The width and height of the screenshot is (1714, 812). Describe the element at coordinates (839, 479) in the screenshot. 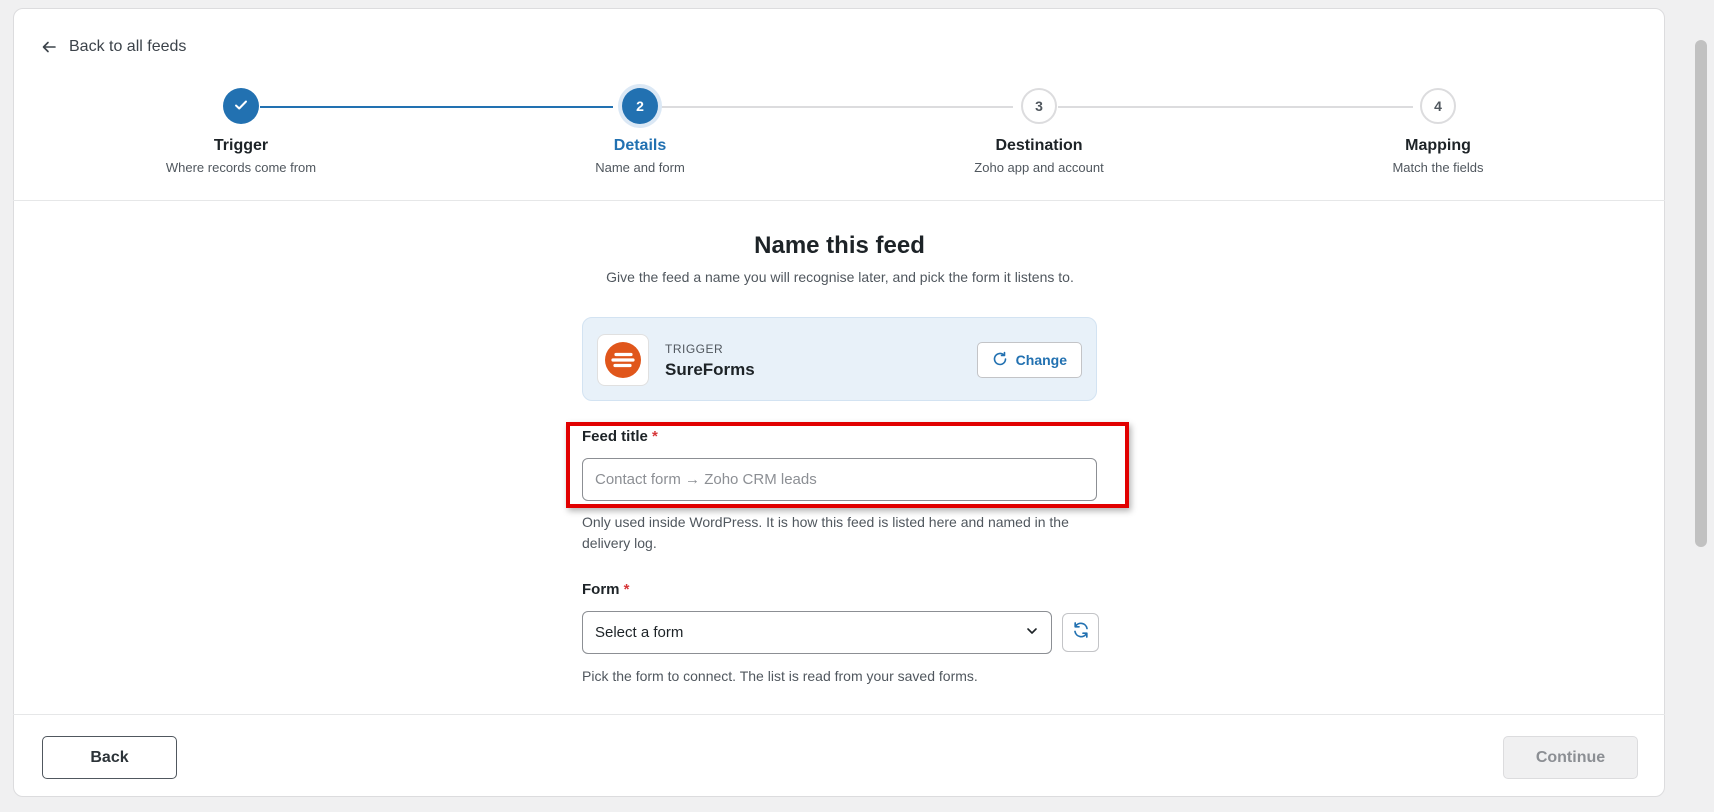

I see `feed-title-input` at that location.